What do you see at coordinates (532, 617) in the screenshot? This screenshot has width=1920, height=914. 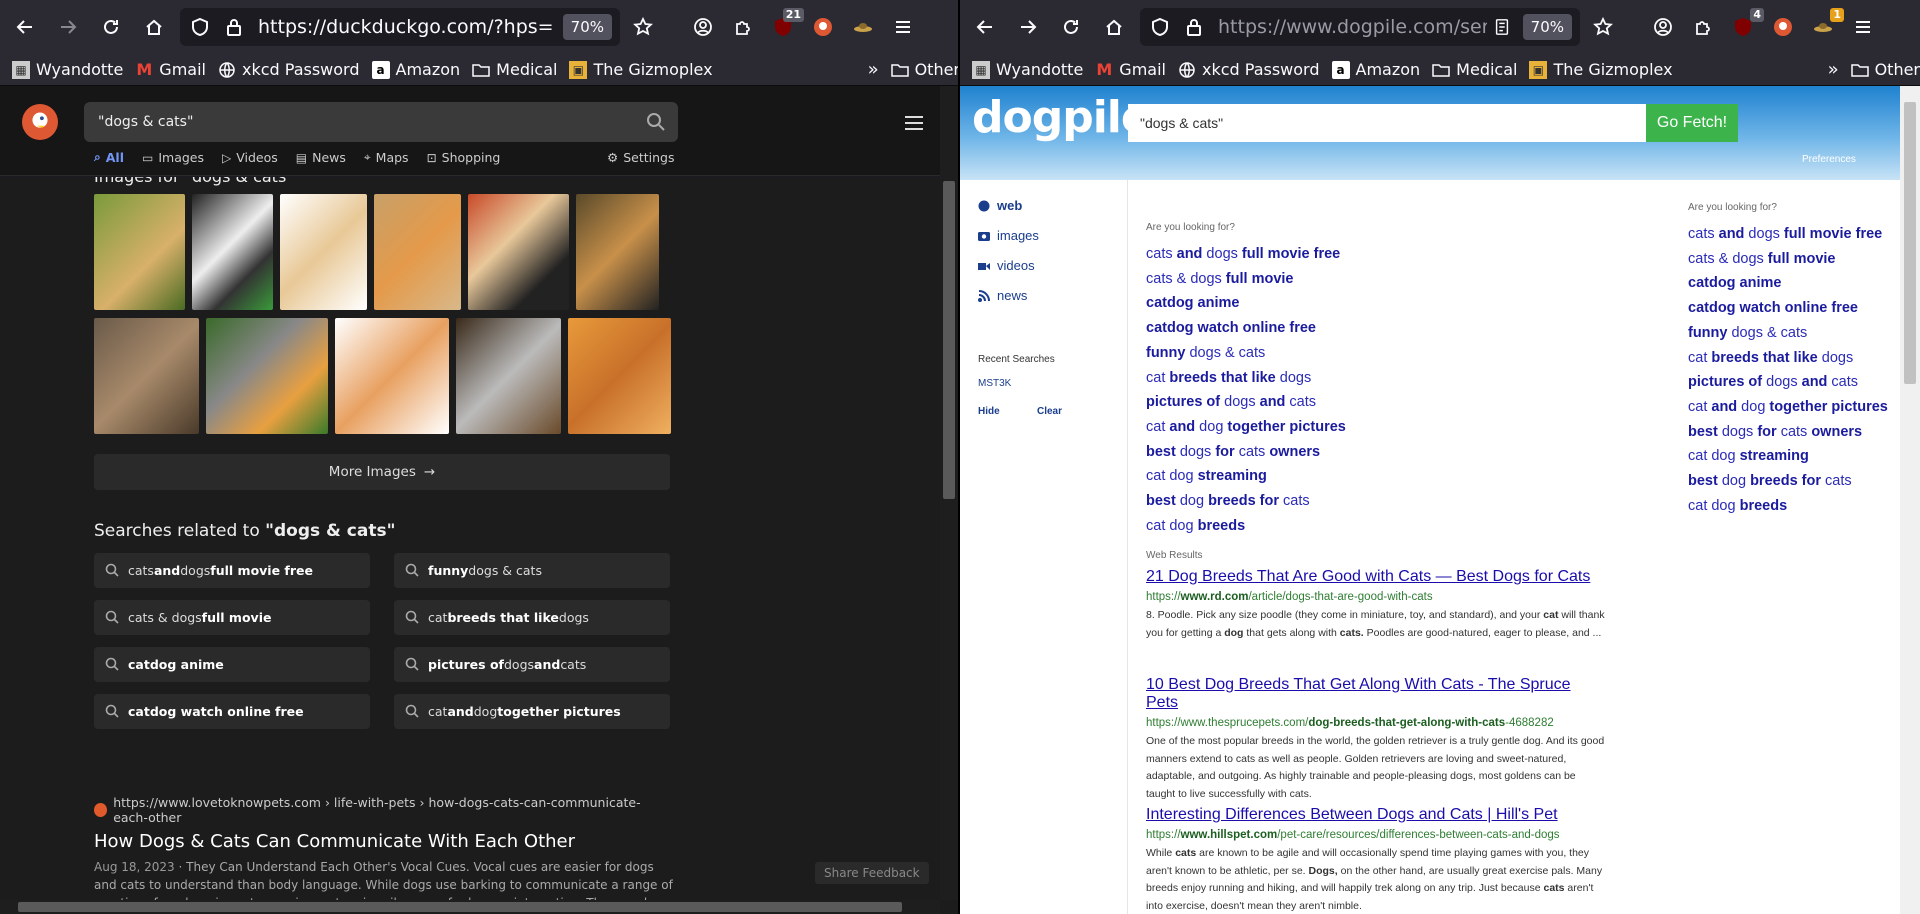 I see `related-search-item: cat breeds that like dogs` at bounding box center [532, 617].